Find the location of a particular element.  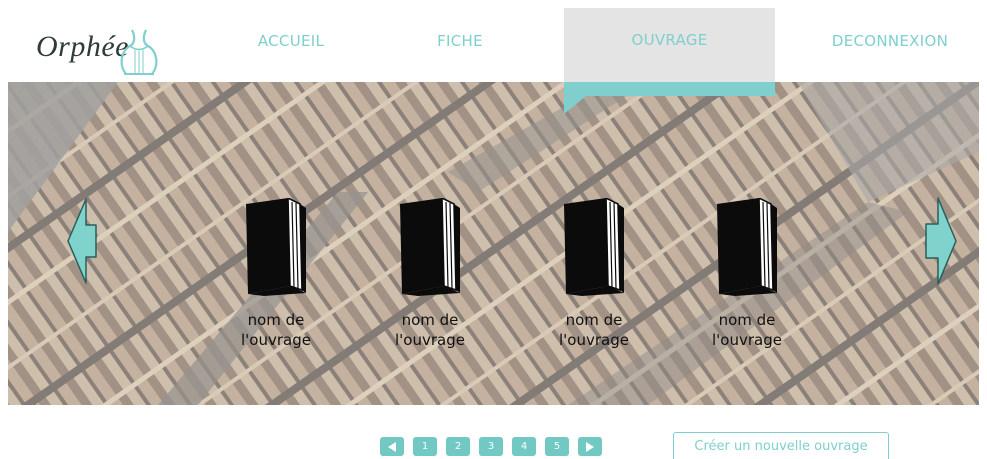

pagination-prev-button is located at coordinates (392, 446).